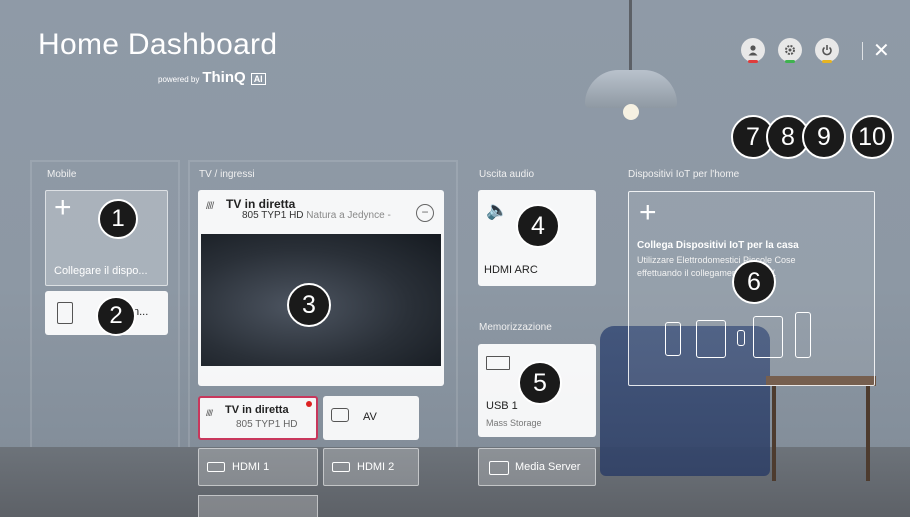 The image size is (910, 517). What do you see at coordinates (65, 313) in the screenshot?
I see `speaker-device-icon` at bounding box center [65, 313].